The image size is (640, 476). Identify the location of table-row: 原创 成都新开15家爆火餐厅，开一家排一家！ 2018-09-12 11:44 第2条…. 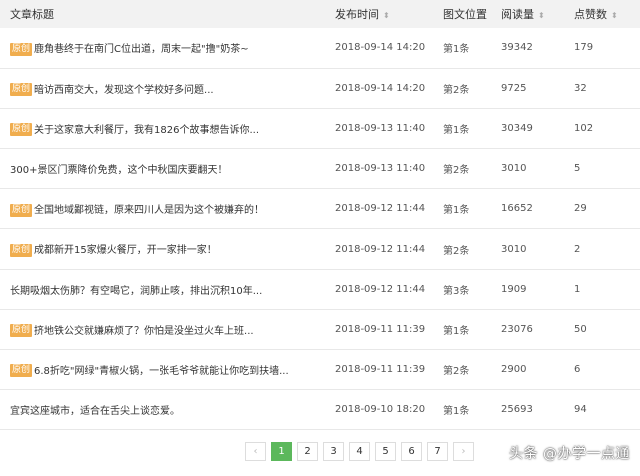
(320, 249).